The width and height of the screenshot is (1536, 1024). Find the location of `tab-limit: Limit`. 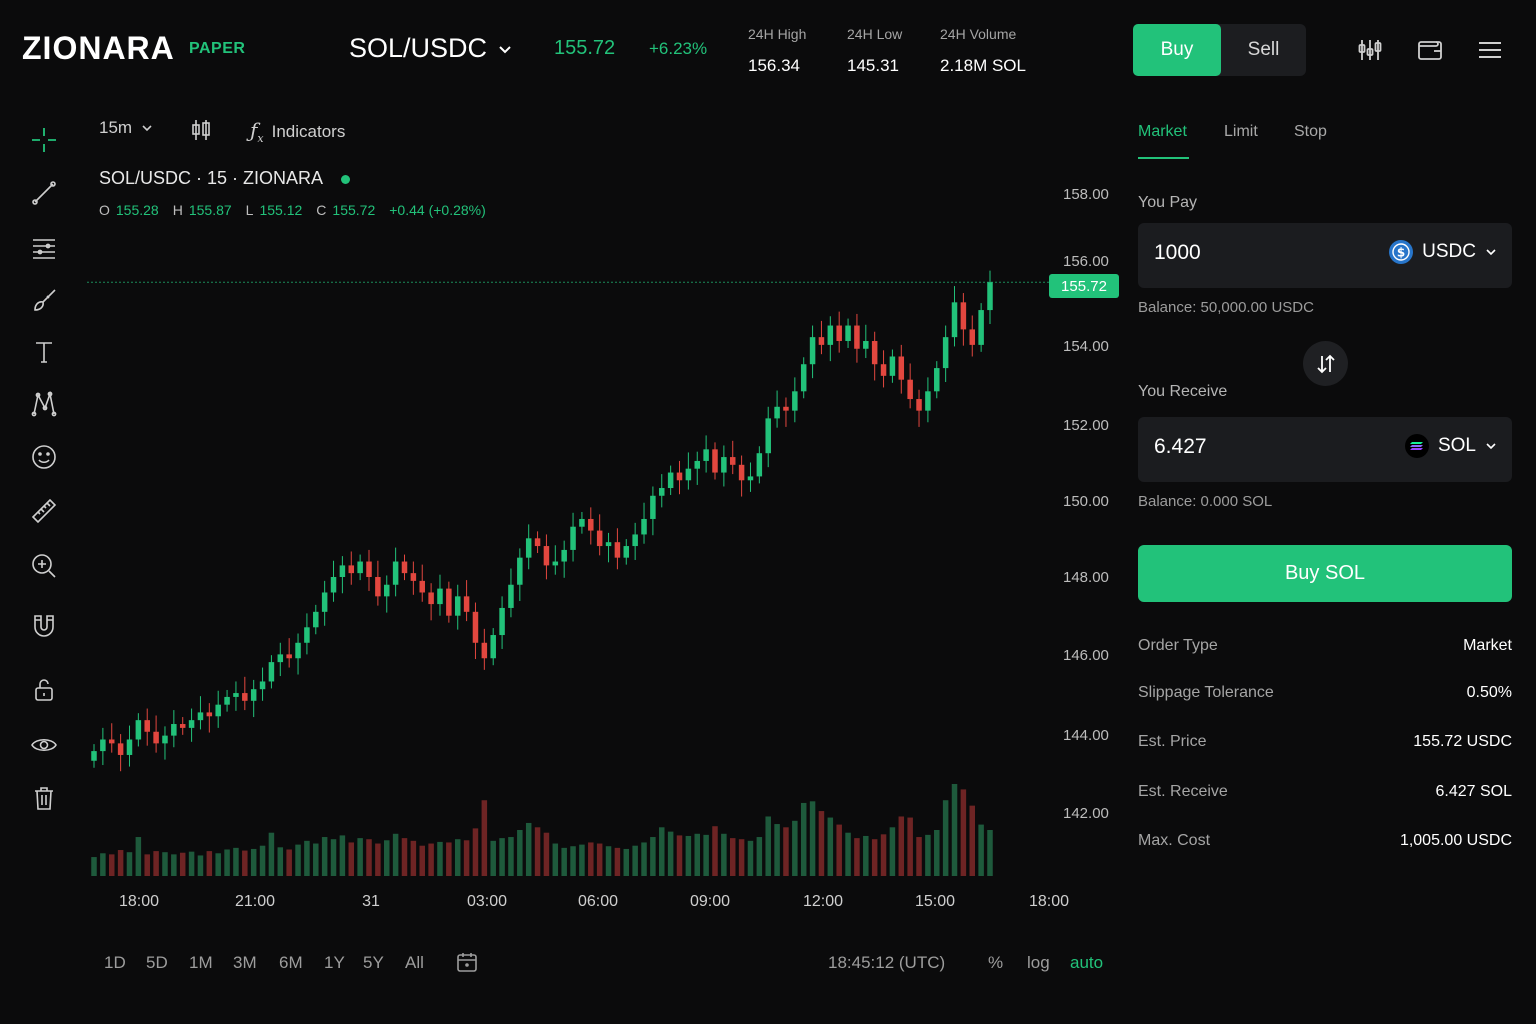

tab-limit: Limit is located at coordinates (1241, 132).